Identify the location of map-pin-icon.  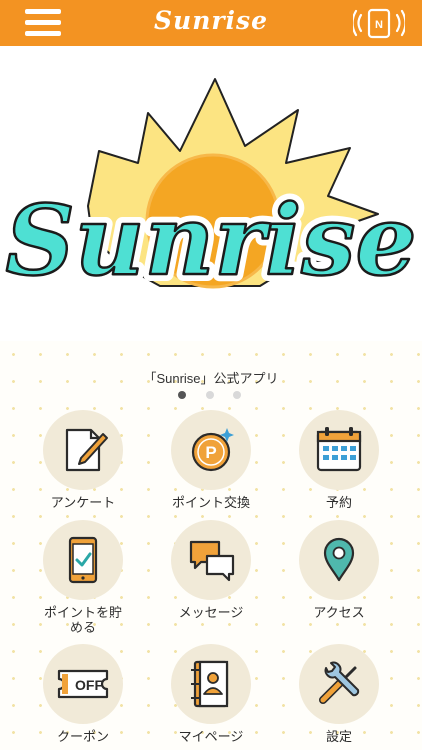
(339, 559).